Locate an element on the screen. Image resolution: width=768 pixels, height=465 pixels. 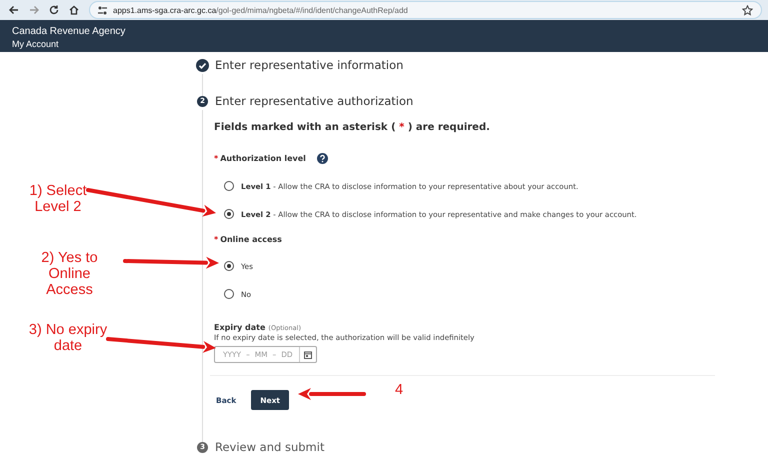
field-label: Authorization level is located at coordinates (263, 158).